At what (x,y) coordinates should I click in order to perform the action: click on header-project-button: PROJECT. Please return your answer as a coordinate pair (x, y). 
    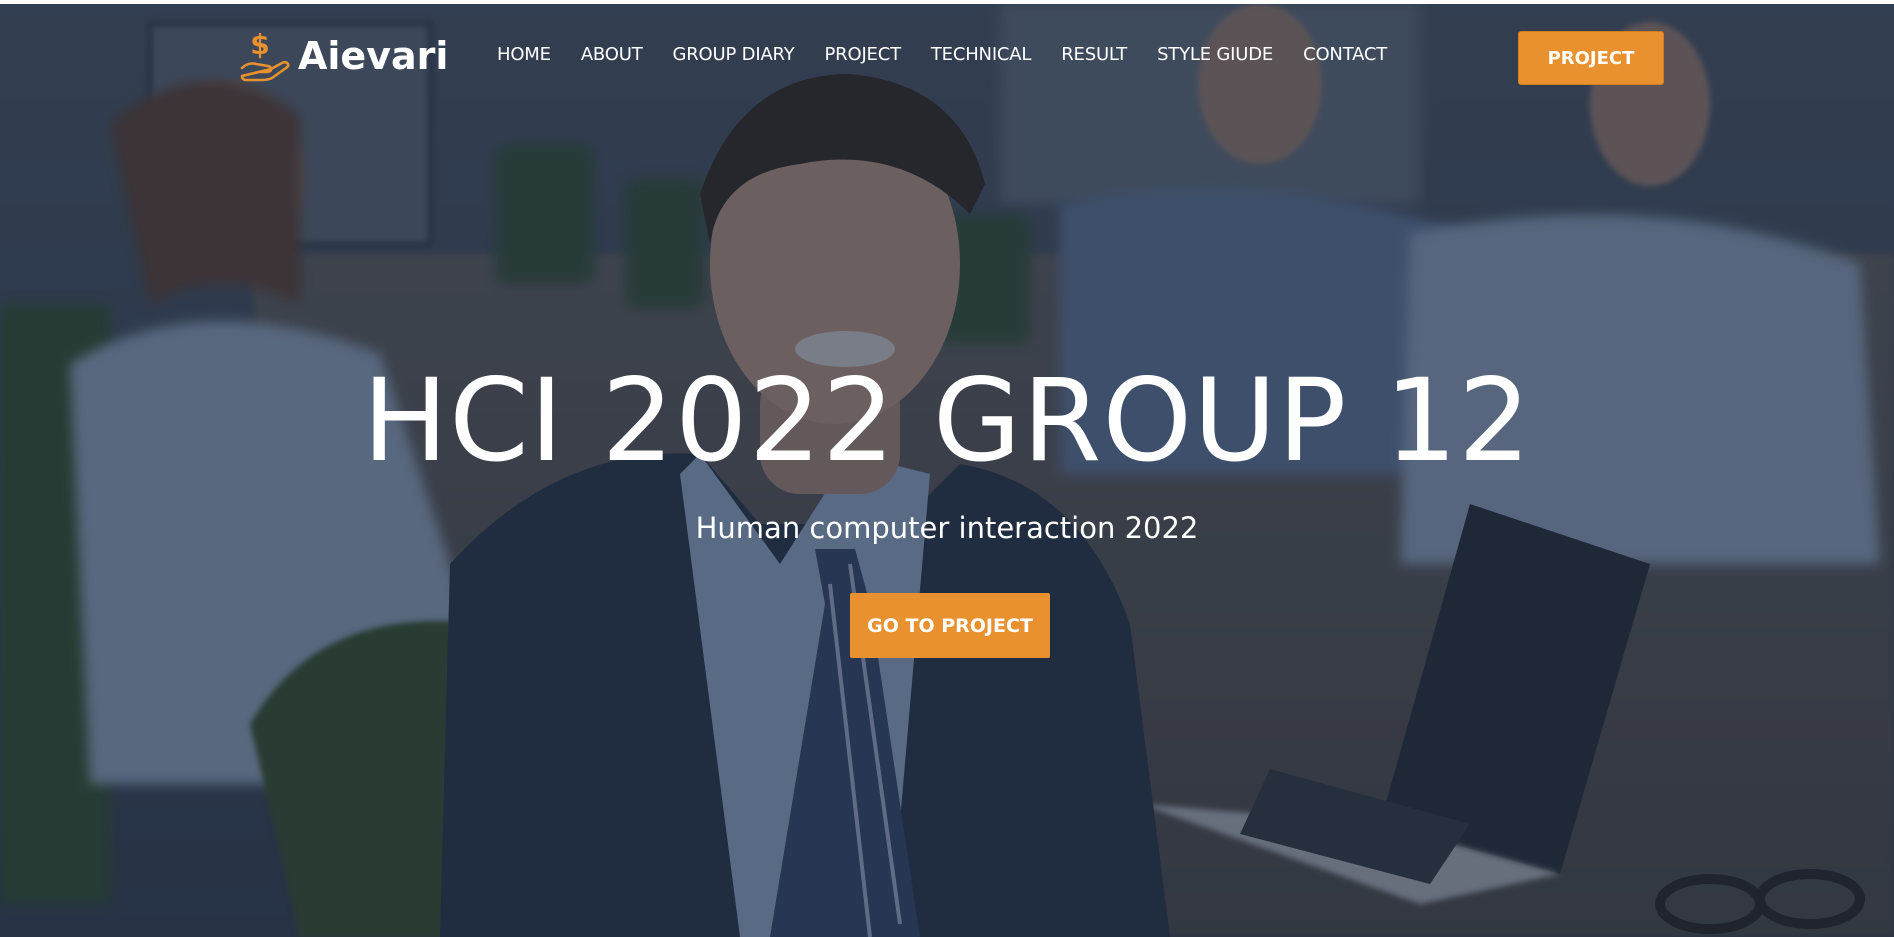
    Looking at the image, I should click on (1591, 58).